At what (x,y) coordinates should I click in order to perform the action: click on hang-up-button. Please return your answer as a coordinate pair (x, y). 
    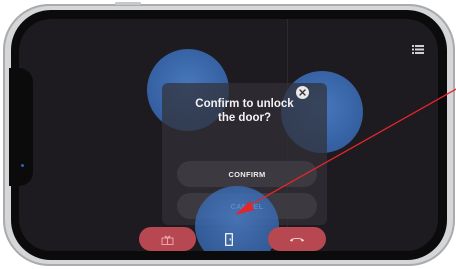
    Looking at the image, I should click on (297, 239).